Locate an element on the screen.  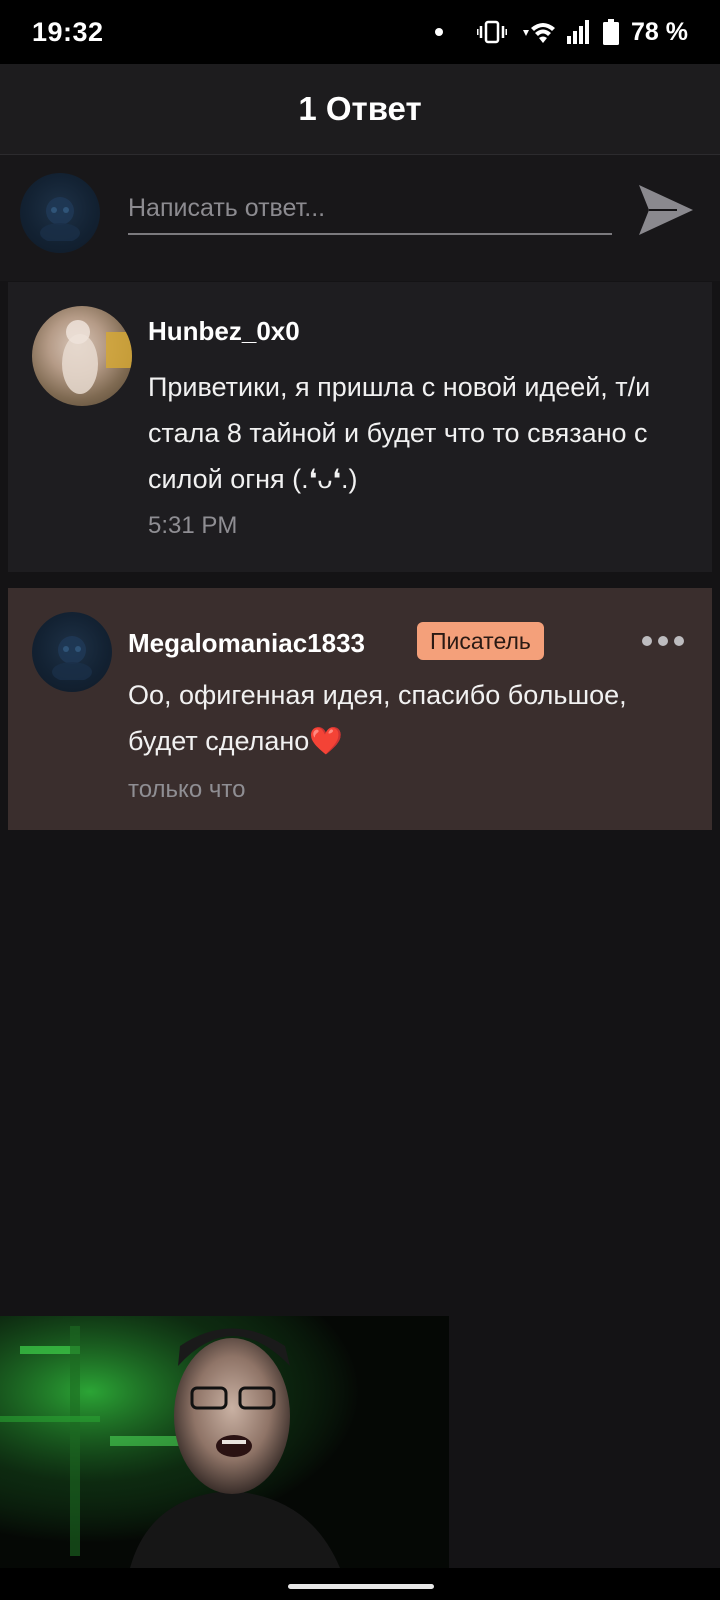
page-title: 1 Ответ is located at coordinates (360, 108).